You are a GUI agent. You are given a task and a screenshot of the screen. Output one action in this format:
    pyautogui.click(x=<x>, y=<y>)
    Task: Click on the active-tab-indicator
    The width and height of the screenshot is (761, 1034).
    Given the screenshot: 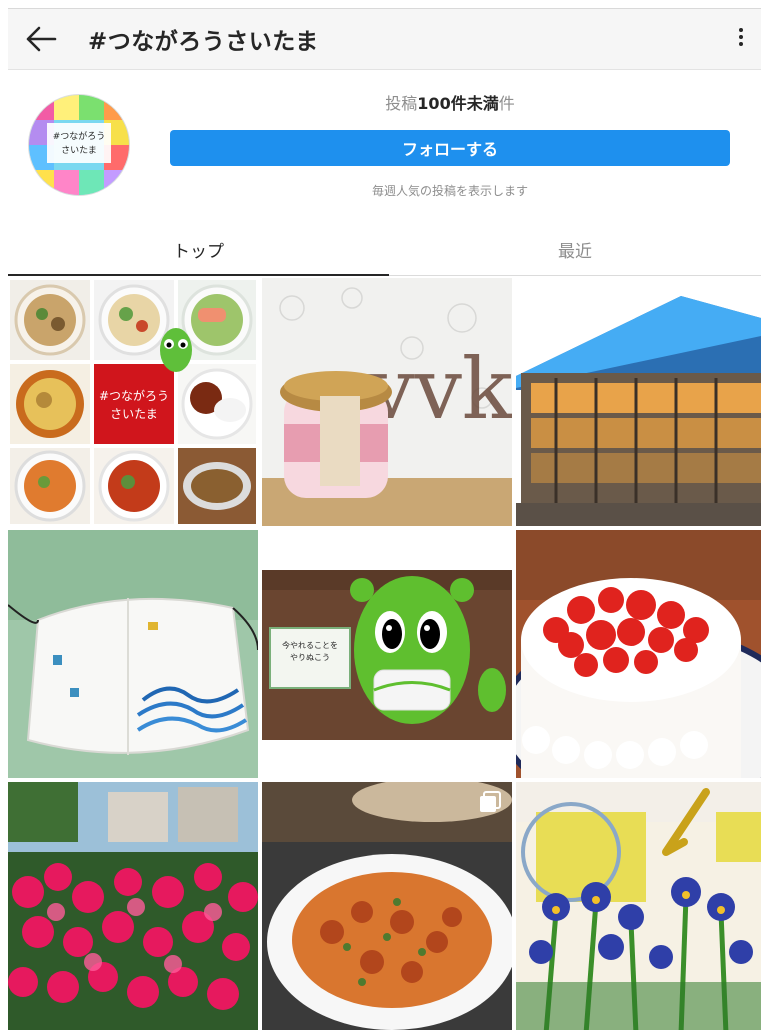 What is the action you would take?
    pyautogui.click(x=198, y=275)
    